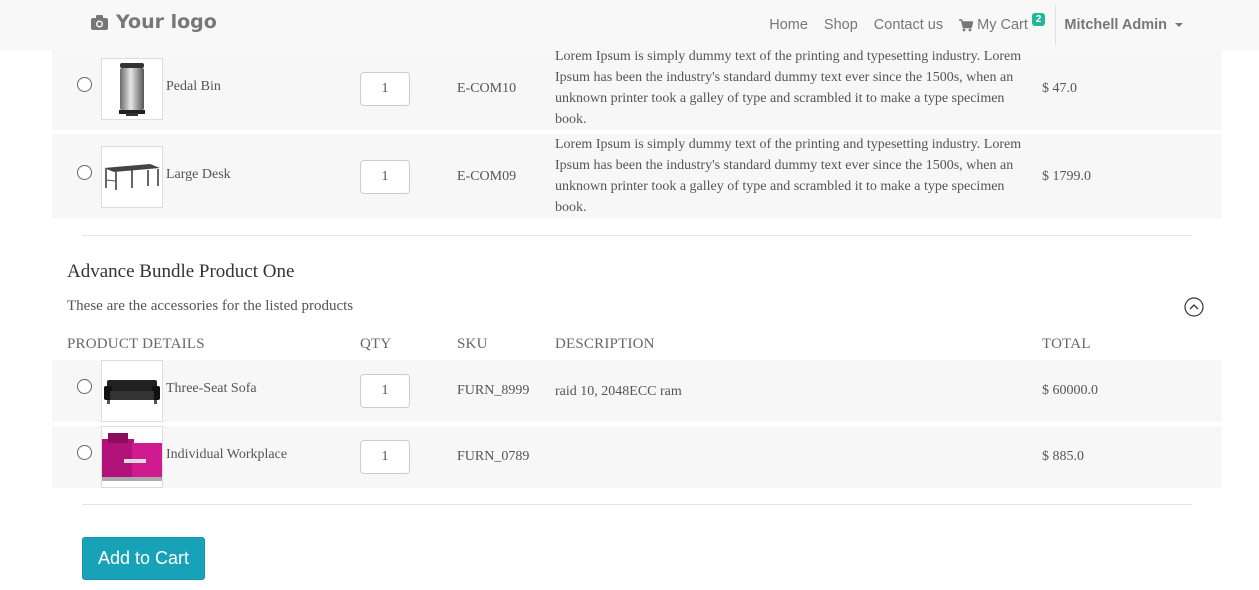  Describe the element at coordinates (198, 175) in the screenshot. I see `product-name: Large Desk` at that location.